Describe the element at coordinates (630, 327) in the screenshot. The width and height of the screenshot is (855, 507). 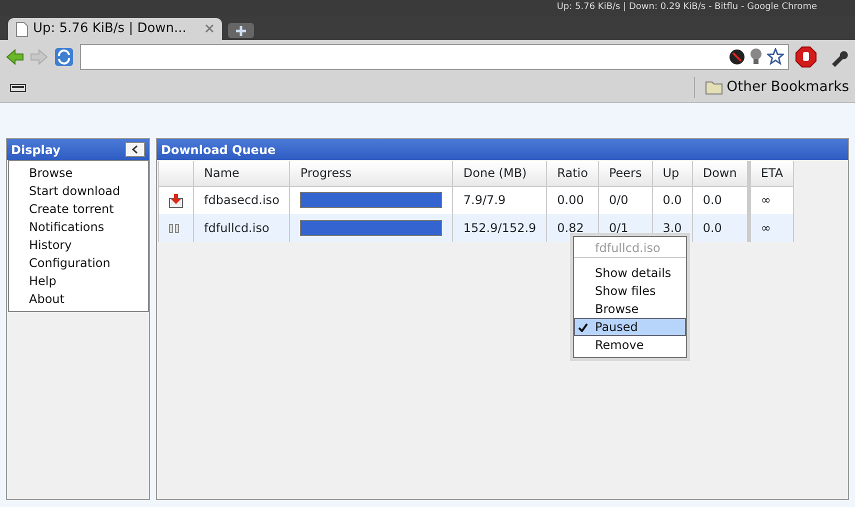
I see `menu-item: Paused` at that location.